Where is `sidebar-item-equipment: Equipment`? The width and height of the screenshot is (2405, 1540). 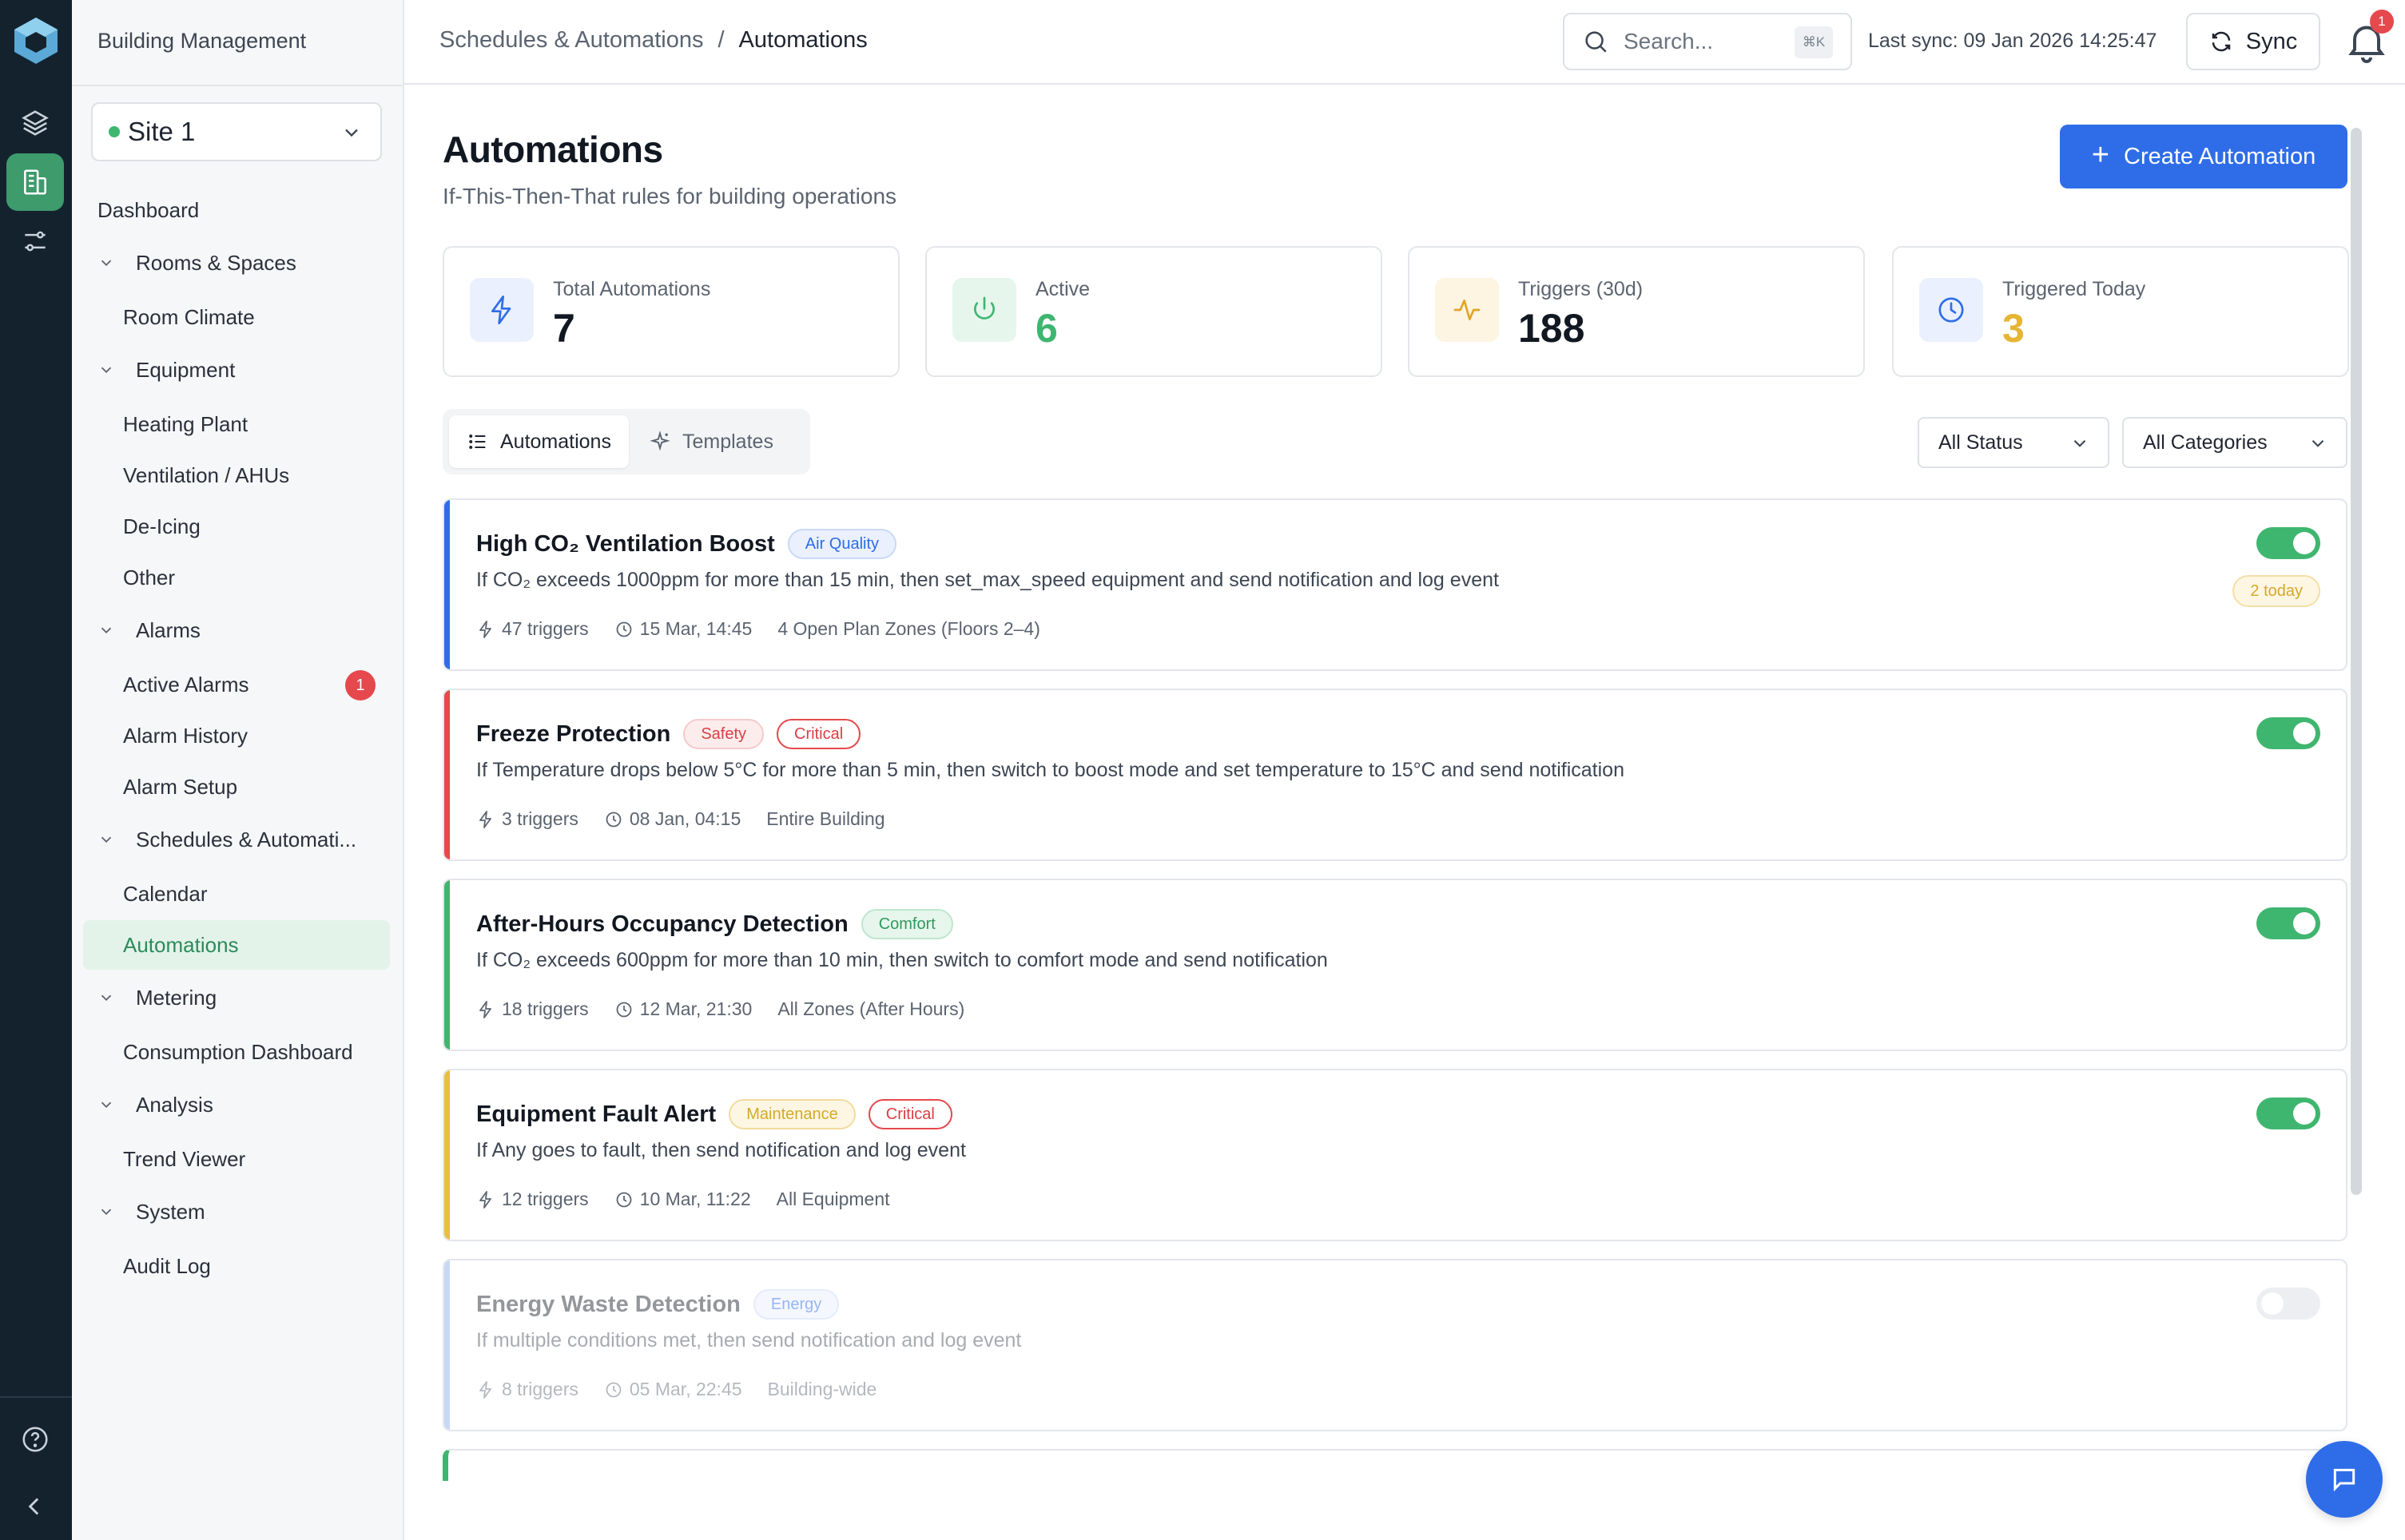
sidebar-item-equipment: Equipment is located at coordinates (236, 370).